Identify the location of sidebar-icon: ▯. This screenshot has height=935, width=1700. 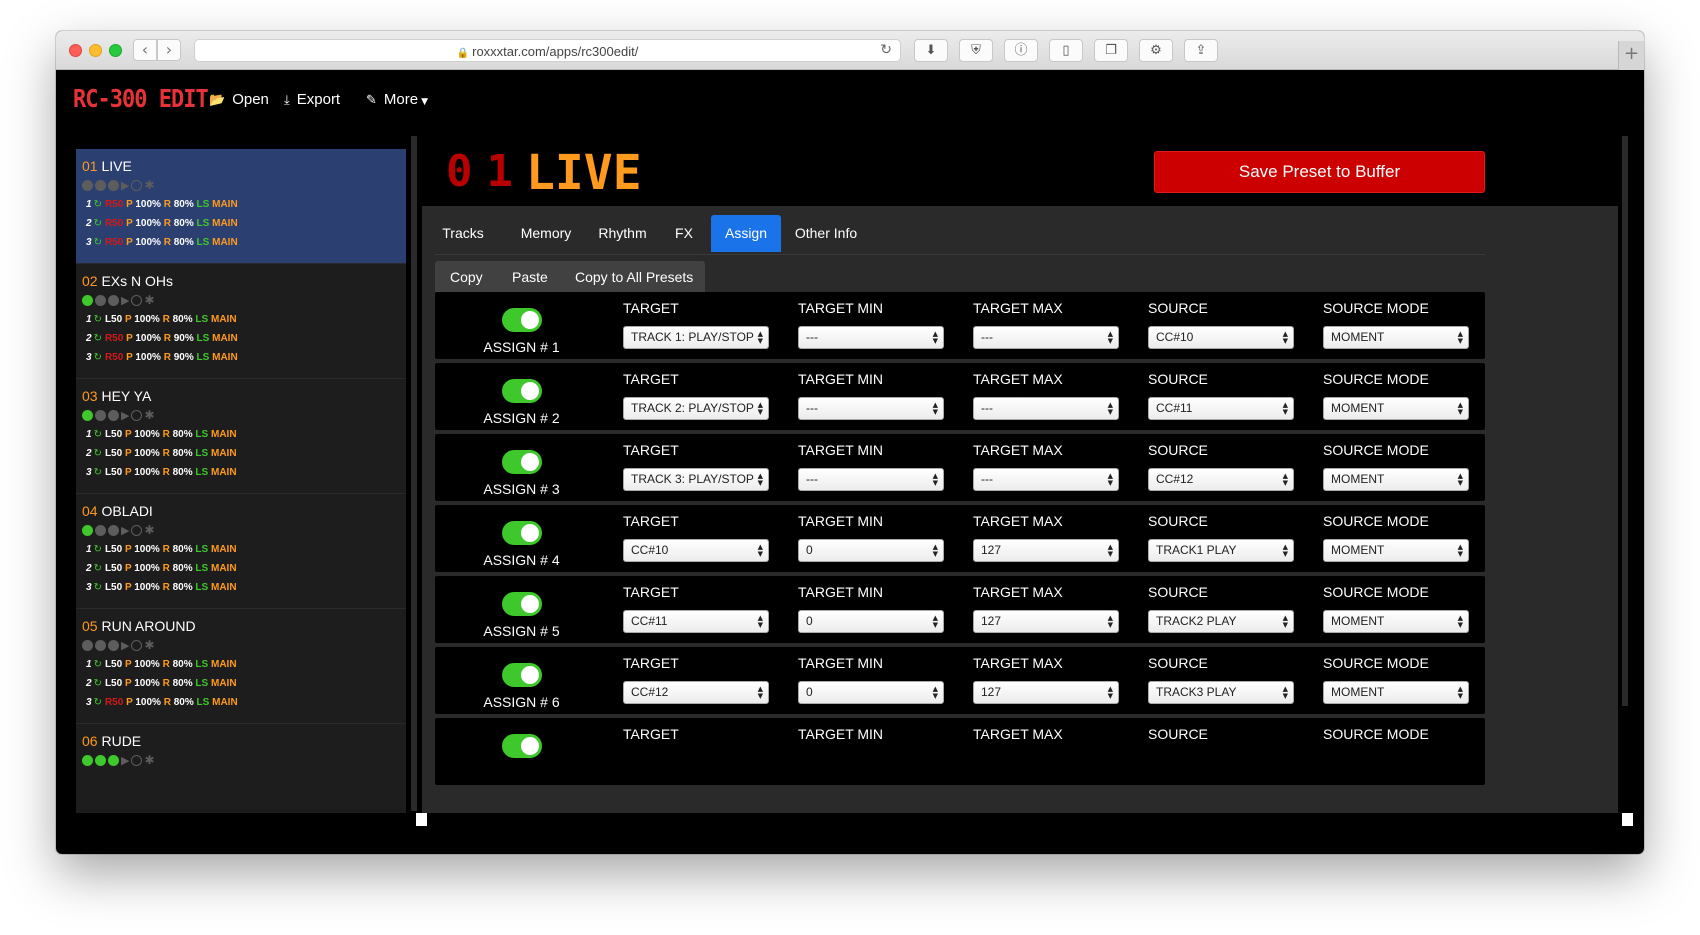
(1066, 50).